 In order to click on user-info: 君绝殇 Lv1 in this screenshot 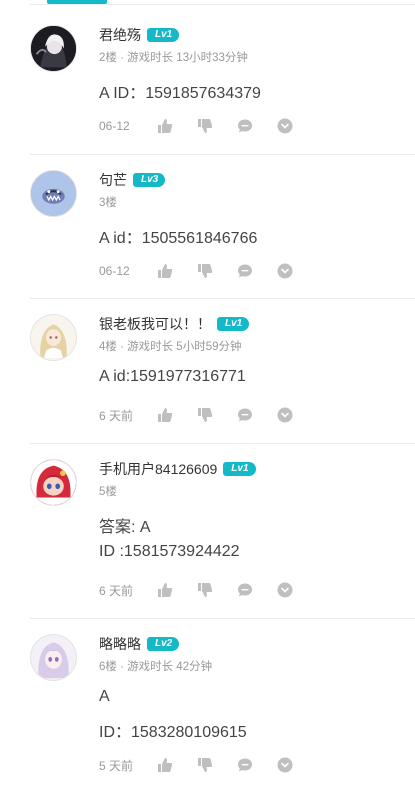, I will do `click(139, 35)`.